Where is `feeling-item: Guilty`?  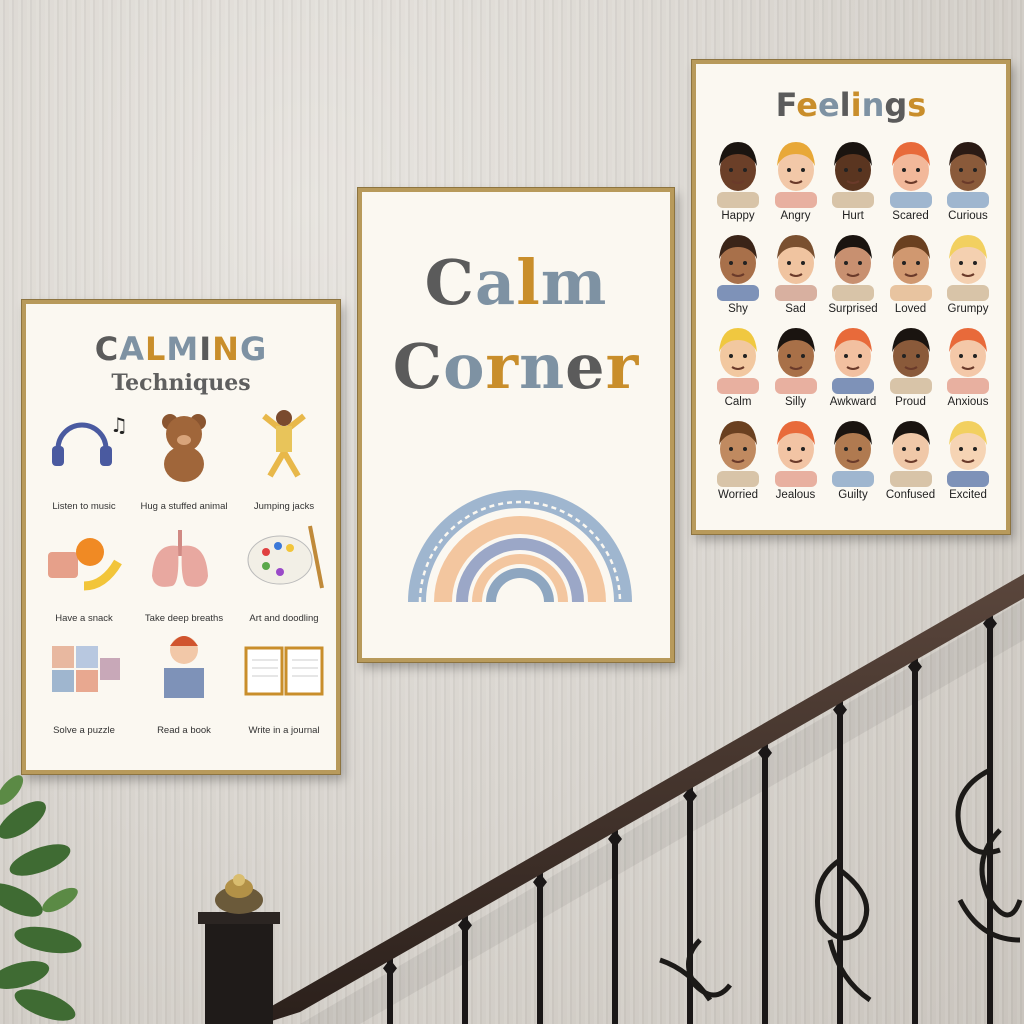
feeling-item: Guilty is located at coordinates (853, 460).